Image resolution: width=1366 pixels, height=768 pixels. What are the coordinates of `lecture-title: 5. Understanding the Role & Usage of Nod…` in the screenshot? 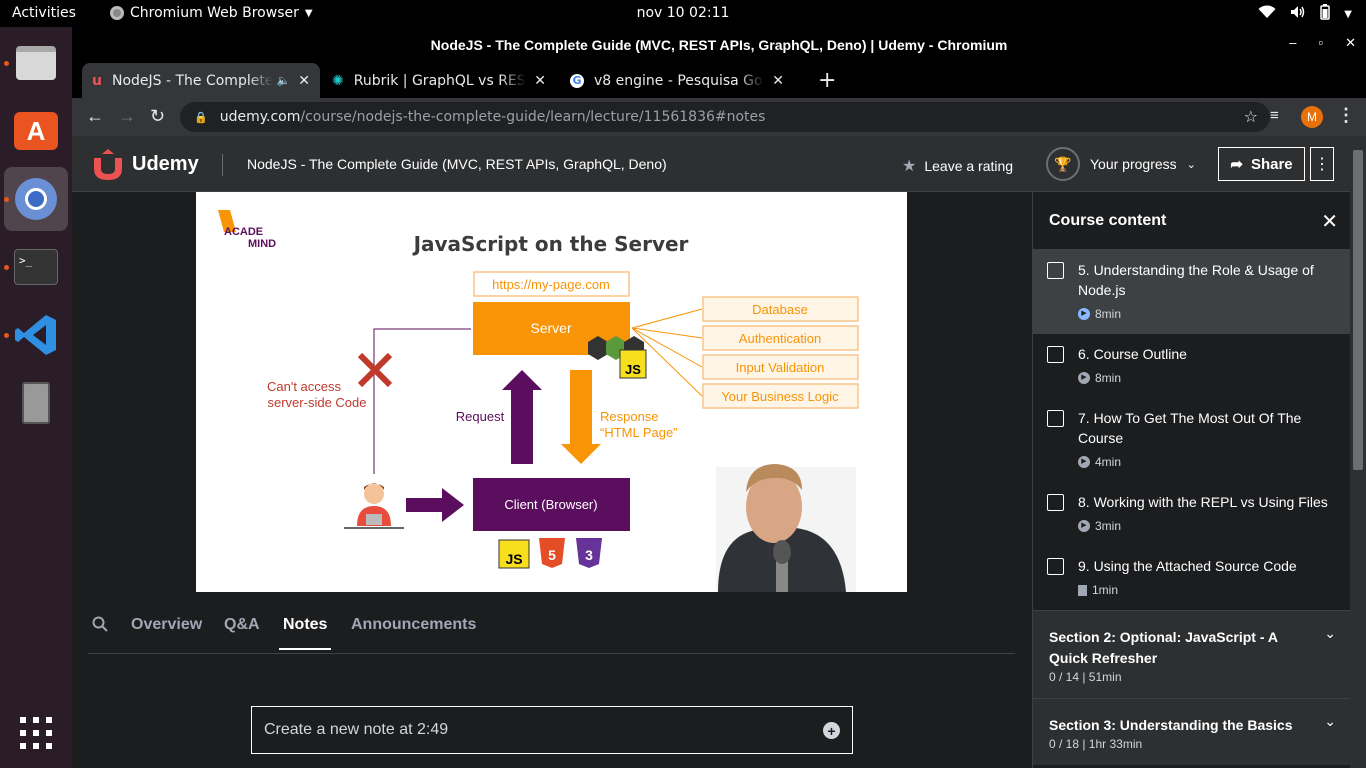 It's located at (1196, 280).